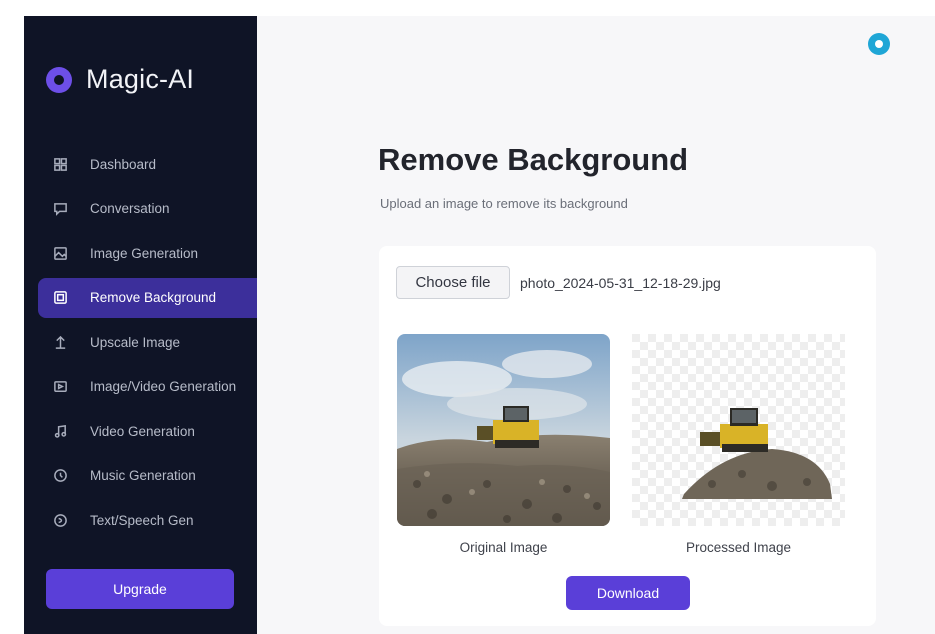 Image resolution: width=935 pixels, height=634 pixels. I want to click on sidebar-item-image-generation: Image Generation, so click(147, 253).